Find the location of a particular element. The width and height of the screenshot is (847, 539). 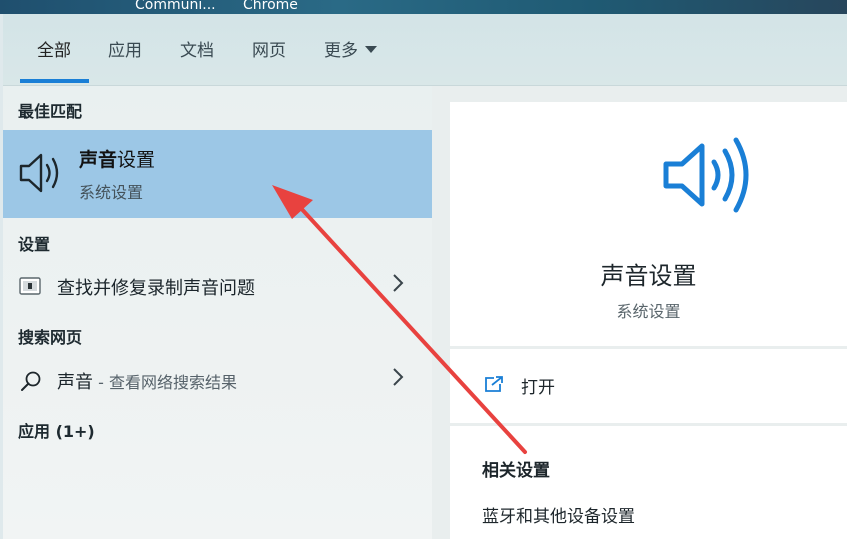

tab-more-label: 更多 is located at coordinates (341, 51).